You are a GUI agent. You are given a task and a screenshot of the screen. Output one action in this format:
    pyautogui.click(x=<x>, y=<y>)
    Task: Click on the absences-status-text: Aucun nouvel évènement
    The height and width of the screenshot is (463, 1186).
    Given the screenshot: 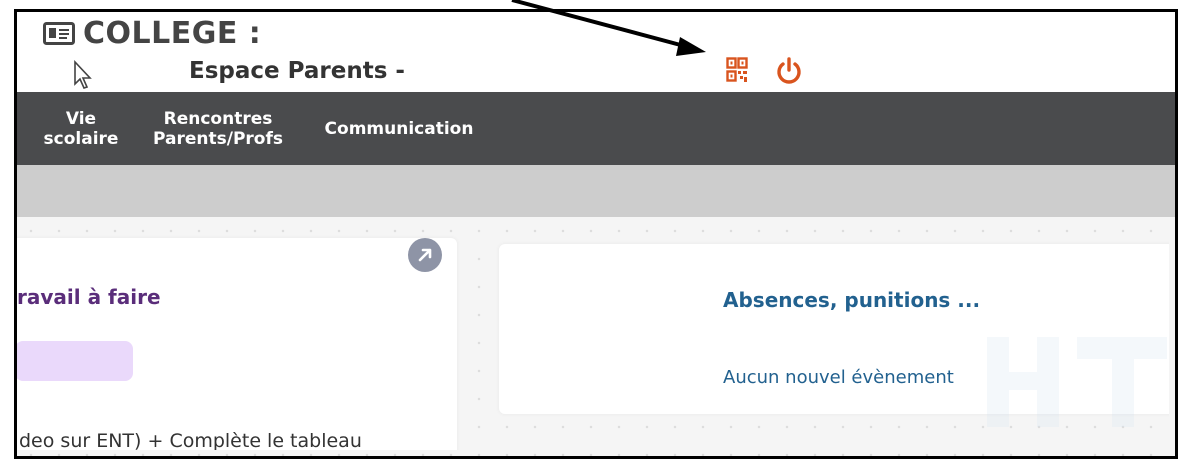 What is the action you would take?
    pyautogui.click(x=838, y=377)
    